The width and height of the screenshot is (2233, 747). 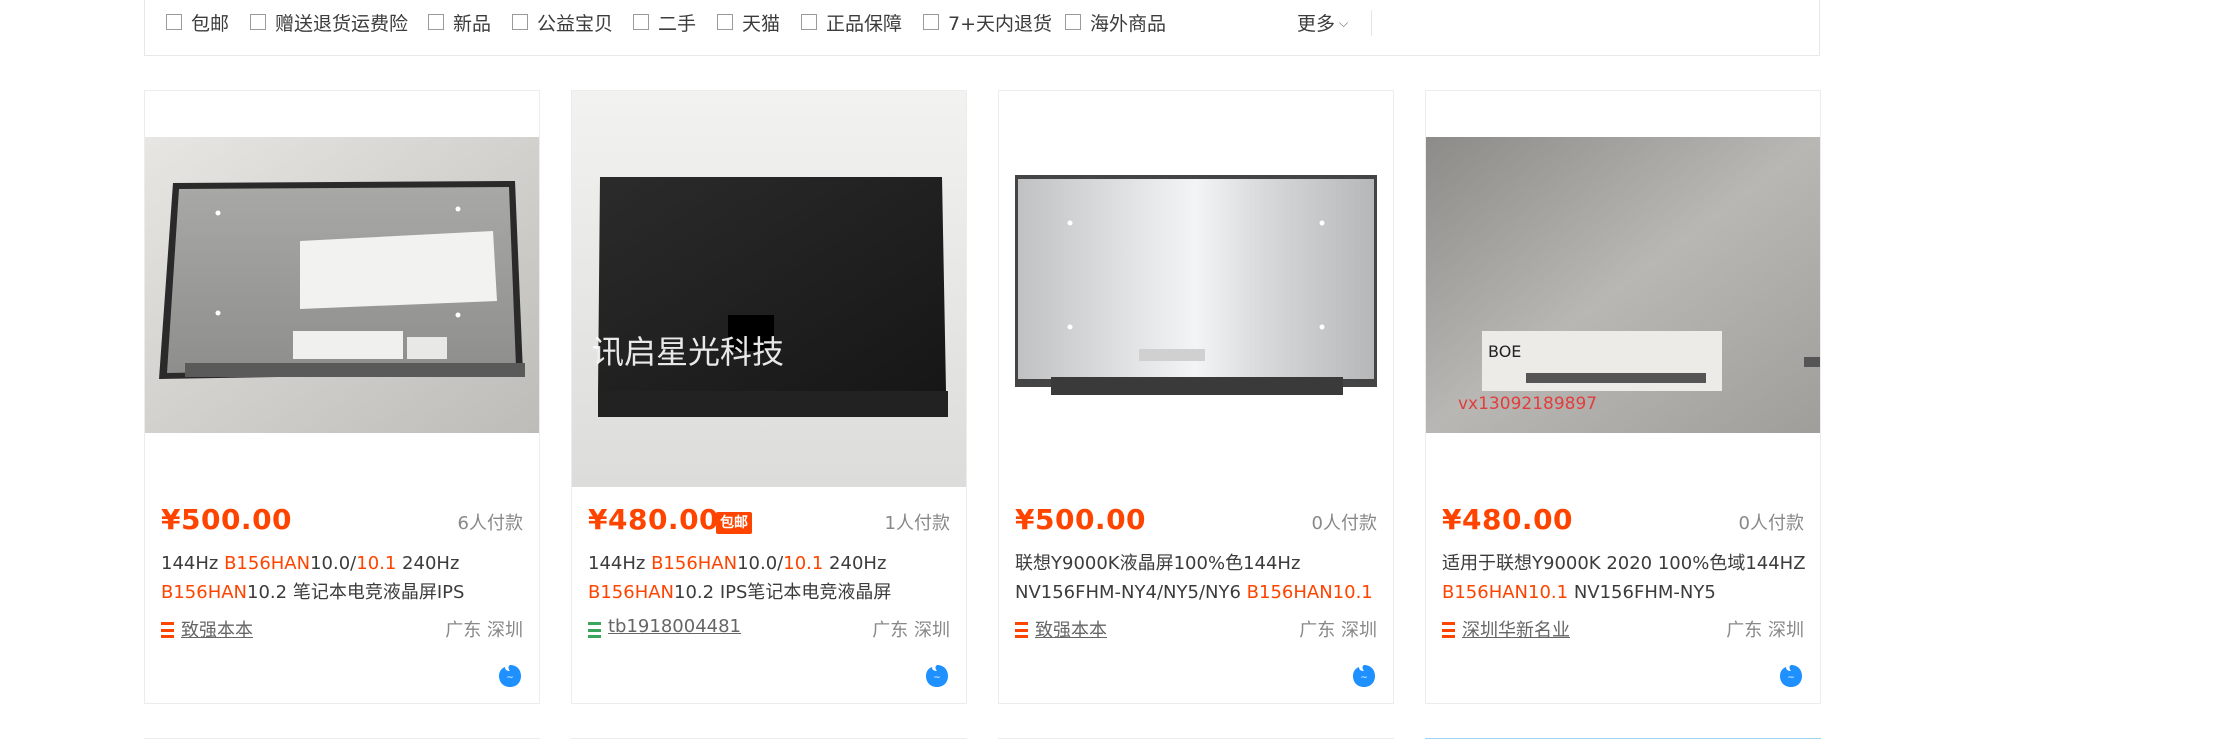 I want to click on filter-label: 天猫, so click(x=761, y=23).